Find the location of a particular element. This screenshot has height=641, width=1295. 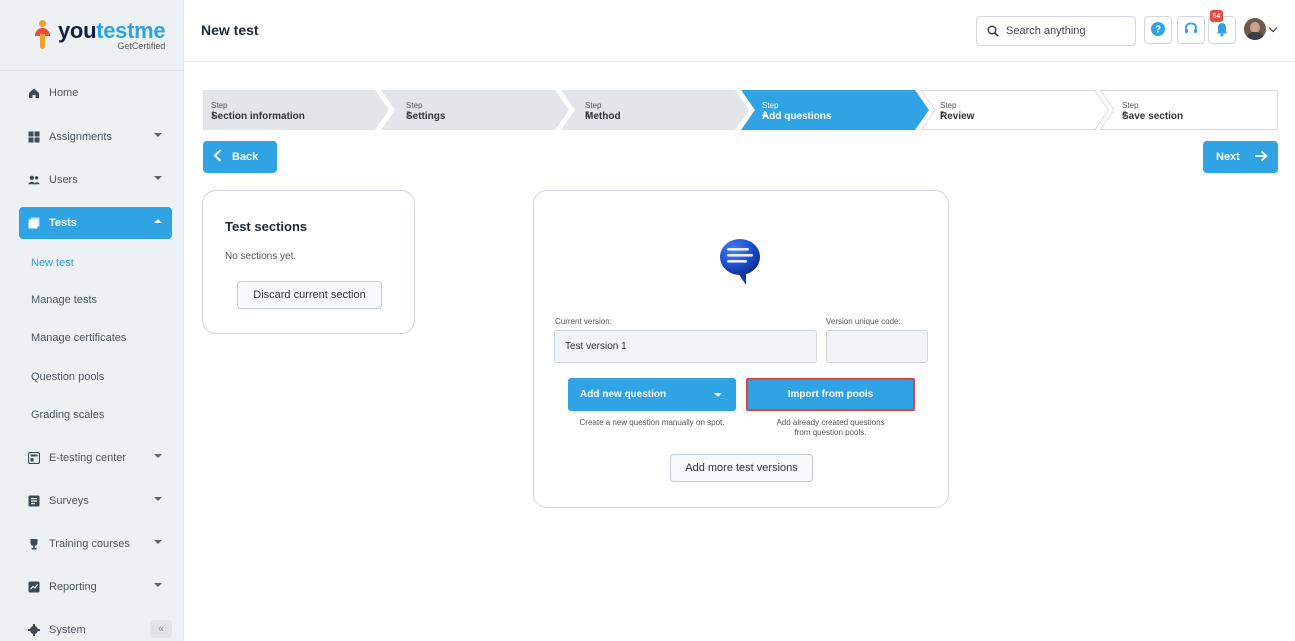

home-icon is located at coordinates (34, 93).